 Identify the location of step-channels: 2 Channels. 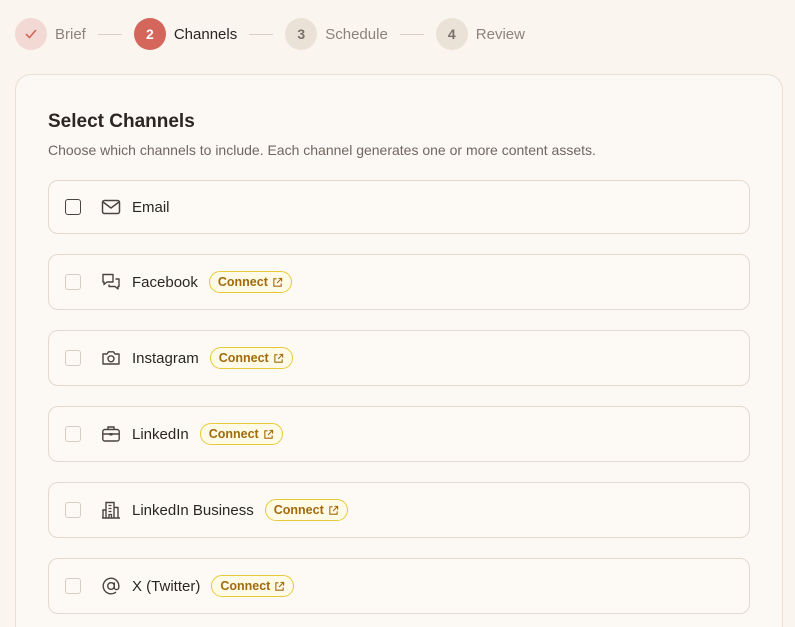
(185, 34).